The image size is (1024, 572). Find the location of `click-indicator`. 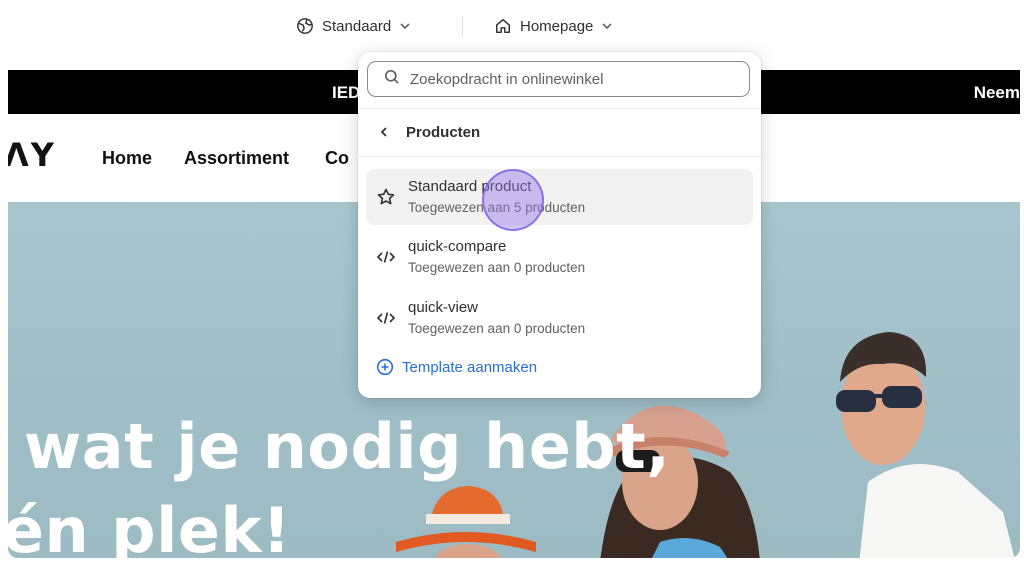

click-indicator is located at coordinates (513, 200).